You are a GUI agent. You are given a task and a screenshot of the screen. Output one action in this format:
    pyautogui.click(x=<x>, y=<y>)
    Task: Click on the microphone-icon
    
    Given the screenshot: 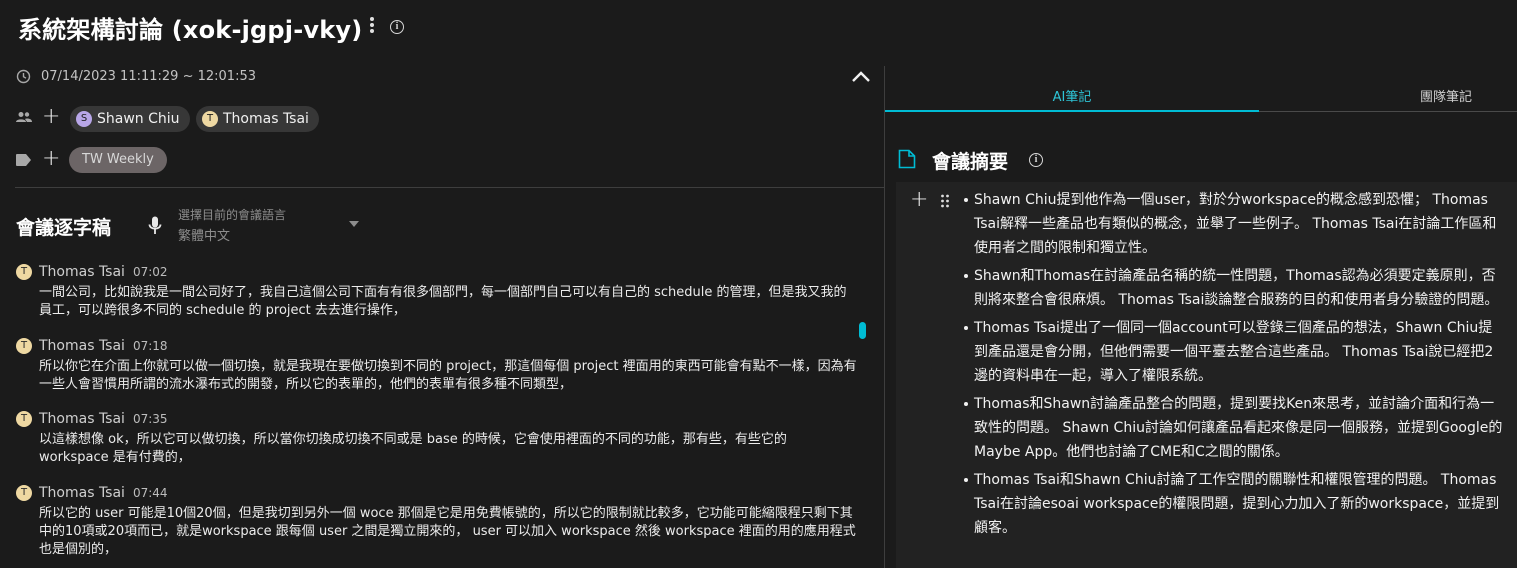 What is the action you would take?
    pyautogui.click(x=155, y=226)
    